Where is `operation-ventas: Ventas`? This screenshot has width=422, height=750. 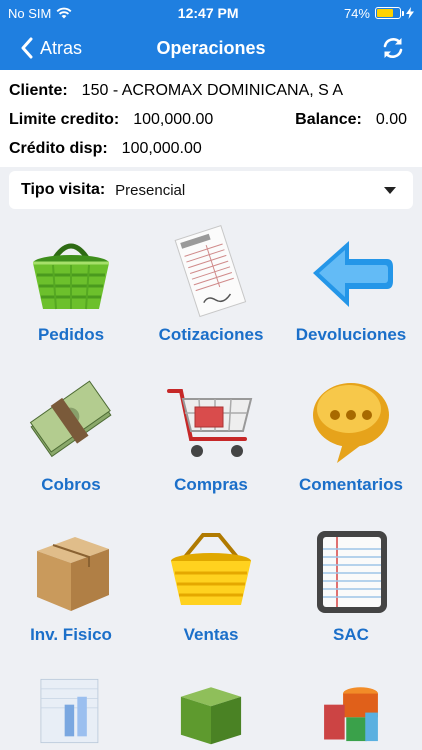 operation-ventas: Ventas is located at coordinates (211, 594).